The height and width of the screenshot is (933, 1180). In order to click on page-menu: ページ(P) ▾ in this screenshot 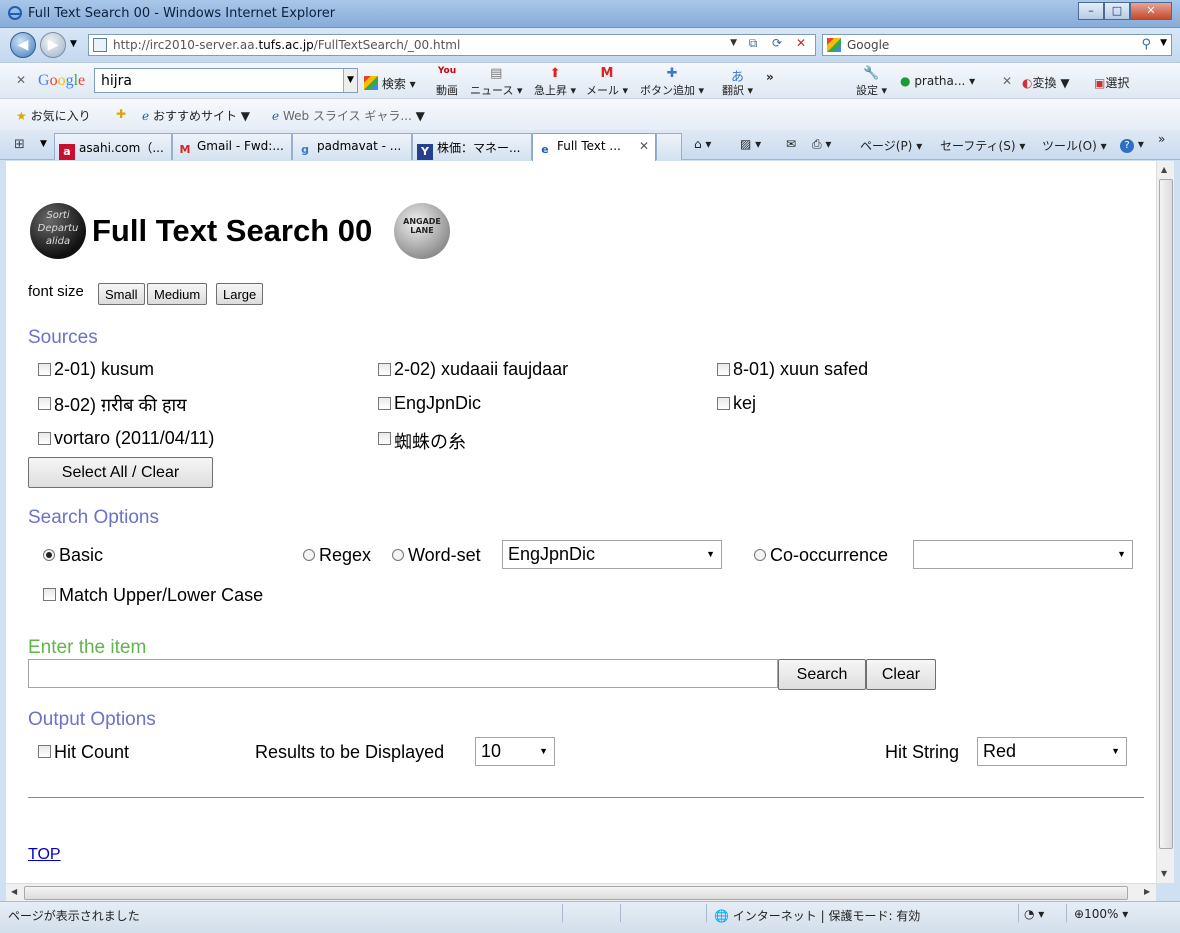, I will do `click(891, 145)`.